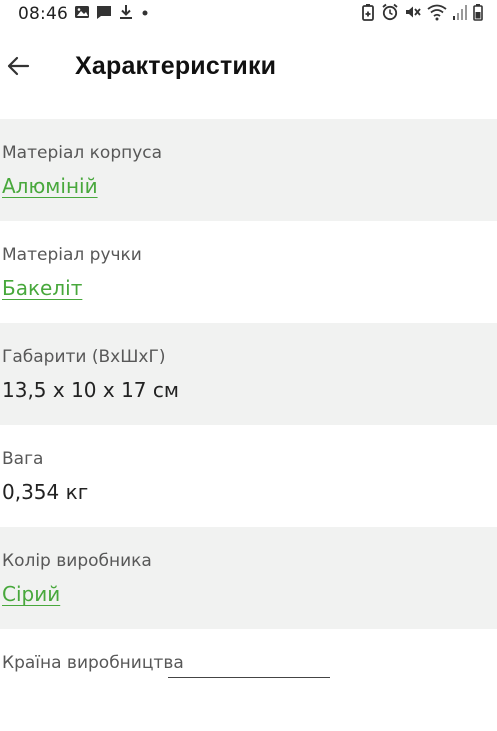 The height and width of the screenshot is (731, 497). Describe the element at coordinates (23, 459) in the screenshot. I see `spec-label: Вага` at that location.